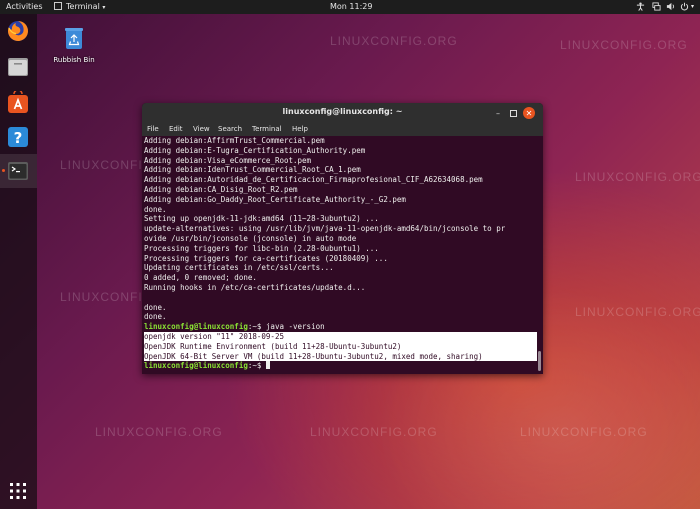 This screenshot has width=700, height=509. Describe the element at coordinates (342, 129) in the screenshot. I see `menu-bar: File Edit View Search Terminal Help` at that location.